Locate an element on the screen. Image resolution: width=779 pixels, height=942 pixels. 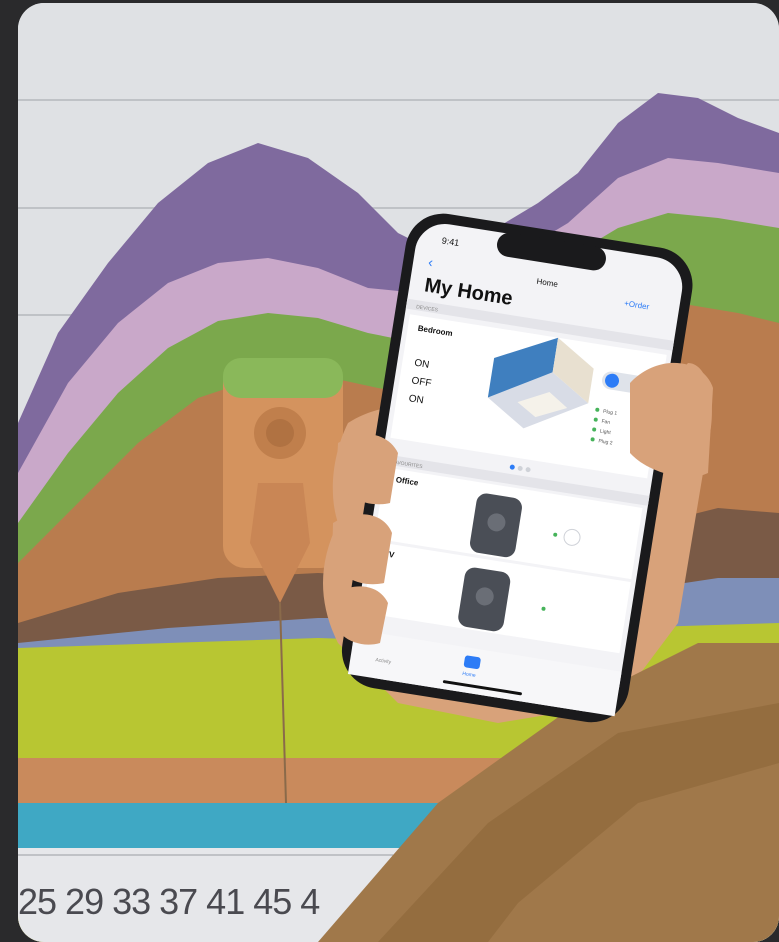
axis-tick-labels: 25 29 33 37 41 45 4 is located at coordinates (169, 901).